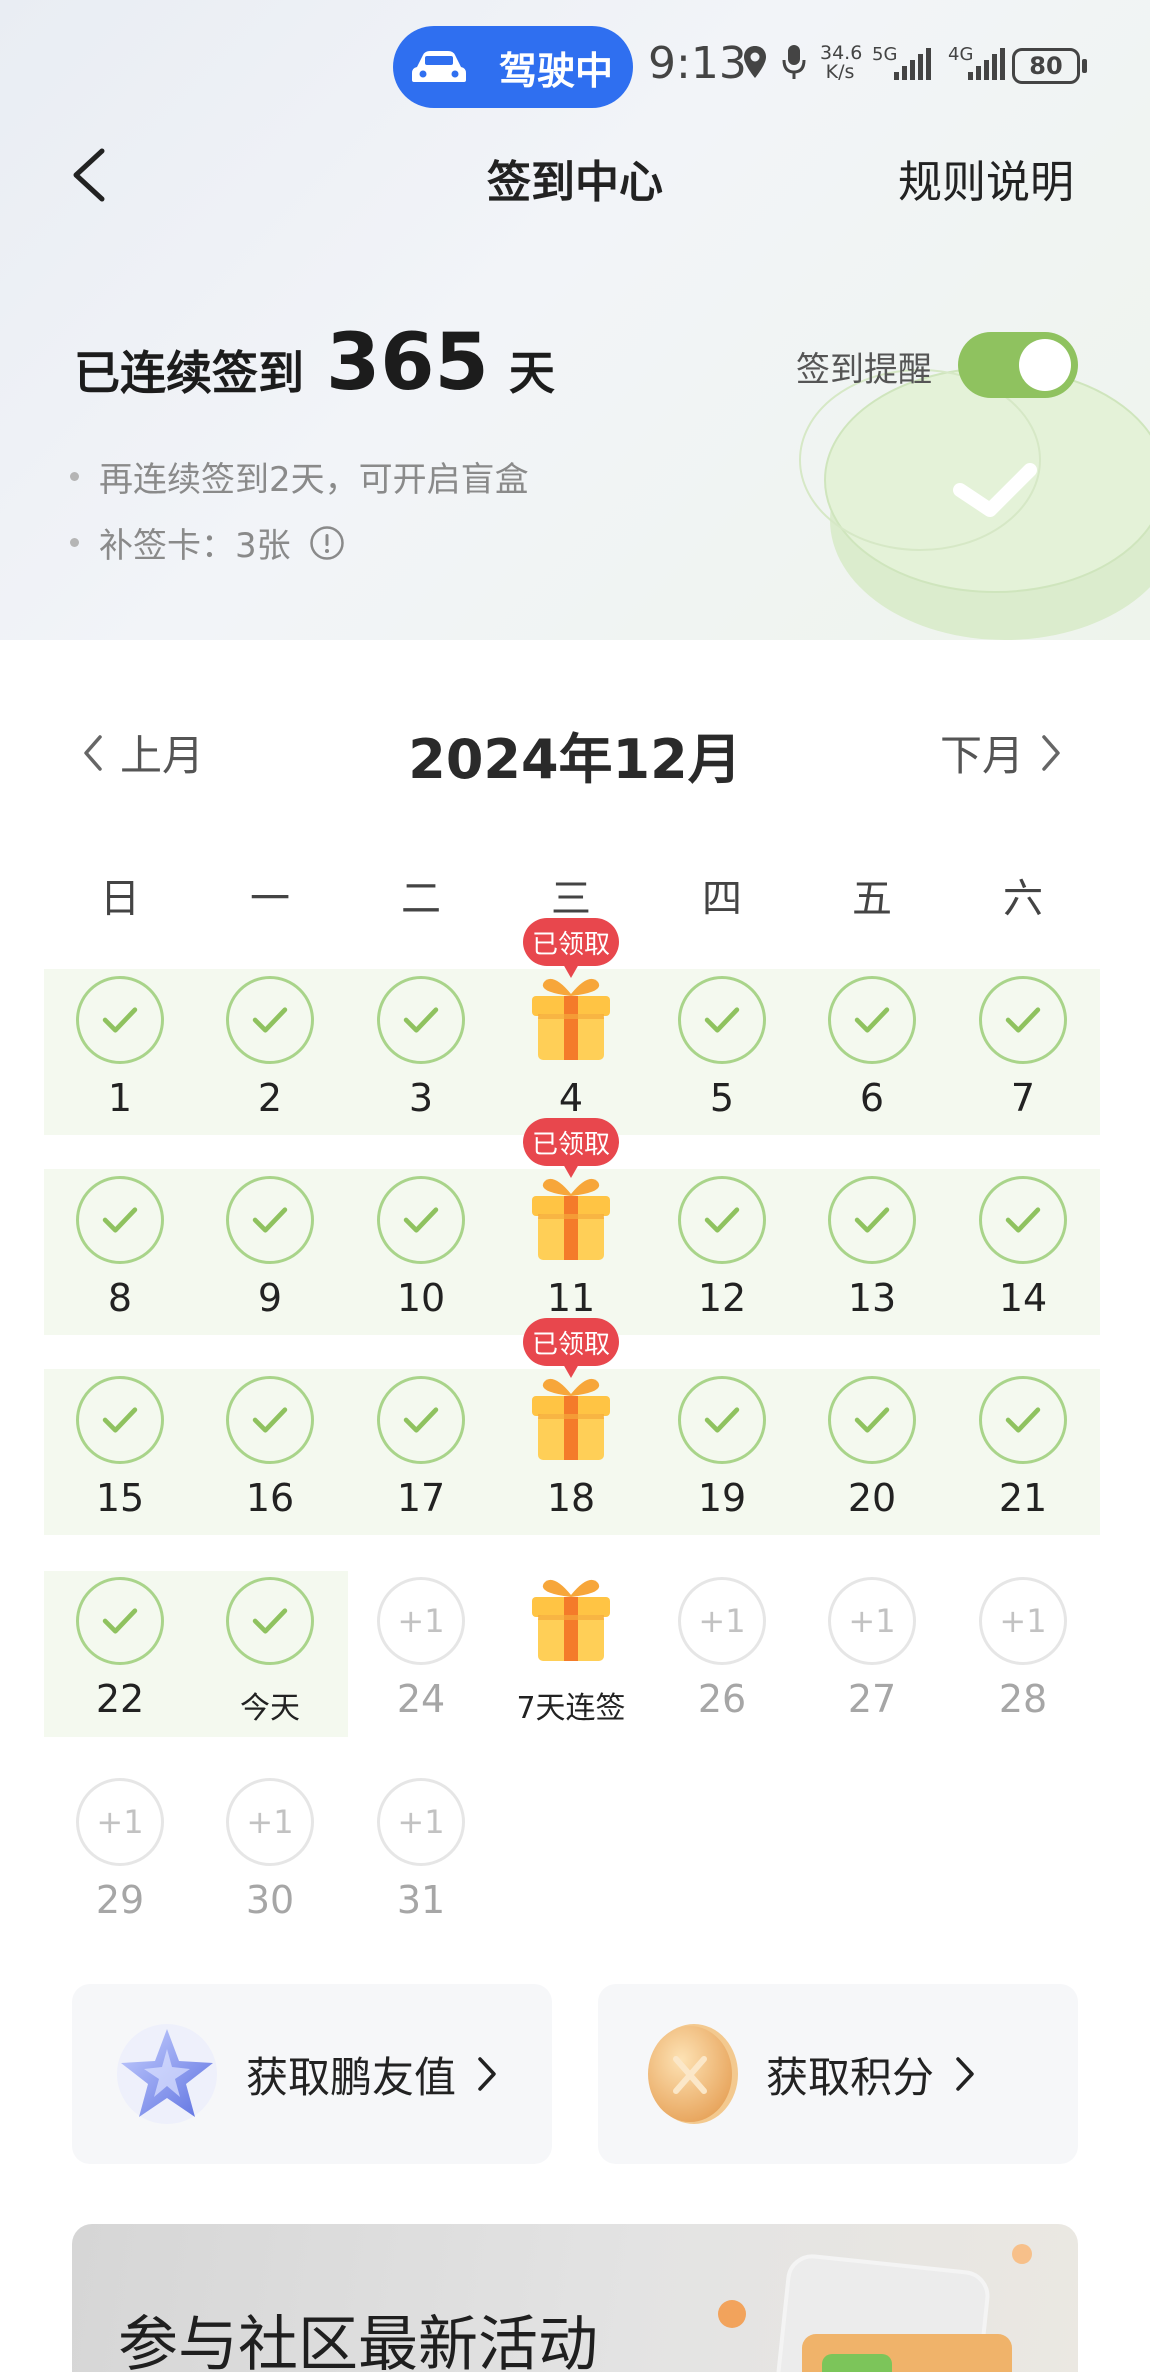 This screenshot has width=1150, height=2372. Describe the element at coordinates (693, 2074) in the screenshot. I see `coin-icon` at that location.